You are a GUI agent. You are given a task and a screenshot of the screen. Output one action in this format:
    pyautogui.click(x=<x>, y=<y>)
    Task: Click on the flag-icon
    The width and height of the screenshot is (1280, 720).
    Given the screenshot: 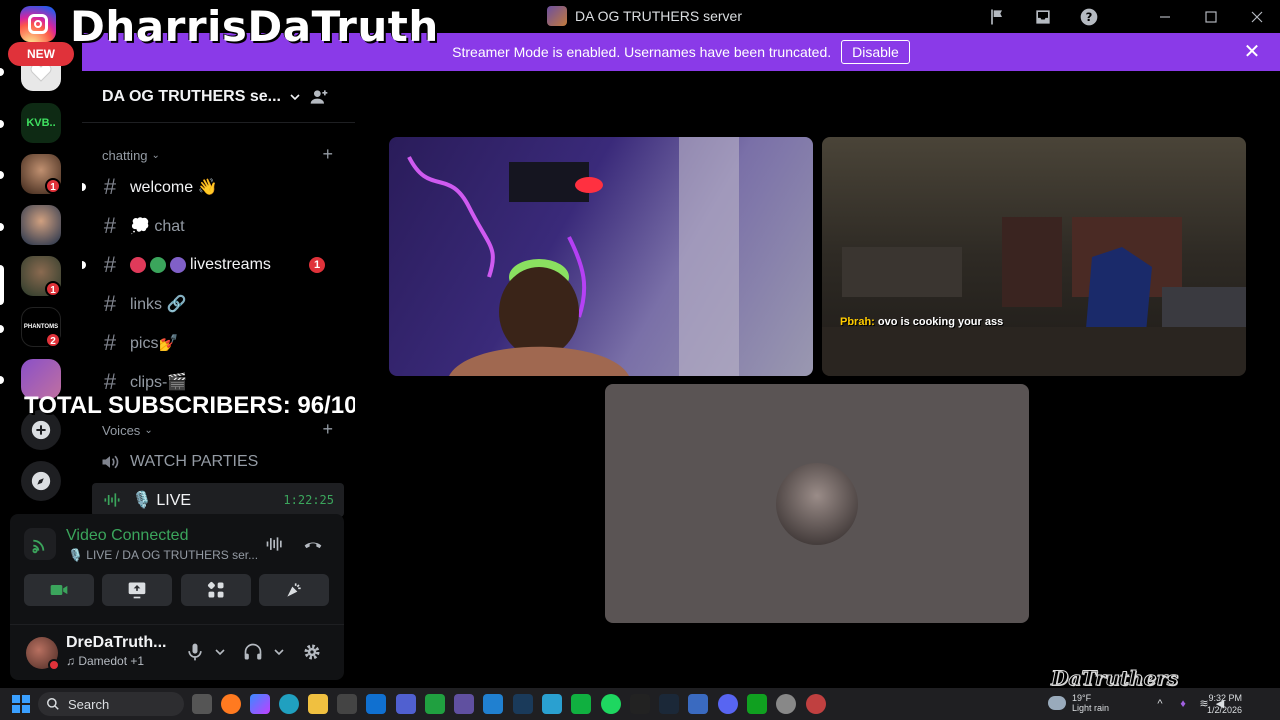 What is the action you would take?
    pyautogui.click(x=997, y=16)
    